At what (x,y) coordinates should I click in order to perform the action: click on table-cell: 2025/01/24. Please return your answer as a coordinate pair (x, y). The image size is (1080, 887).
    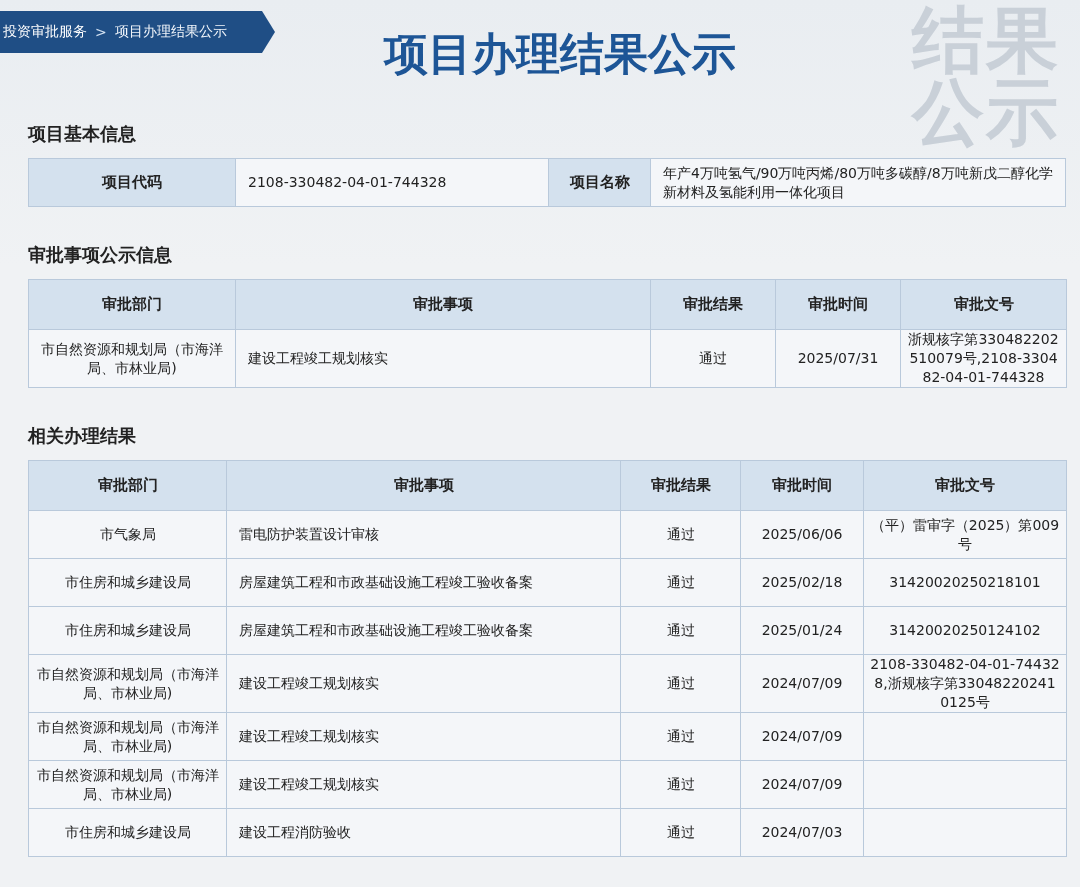
    Looking at the image, I should click on (802, 630).